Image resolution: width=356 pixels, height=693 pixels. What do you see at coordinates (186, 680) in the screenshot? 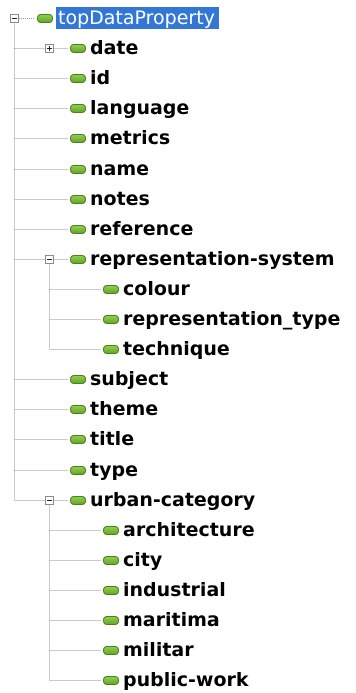
I see `tree-node-label: public-work` at bounding box center [186, 680].